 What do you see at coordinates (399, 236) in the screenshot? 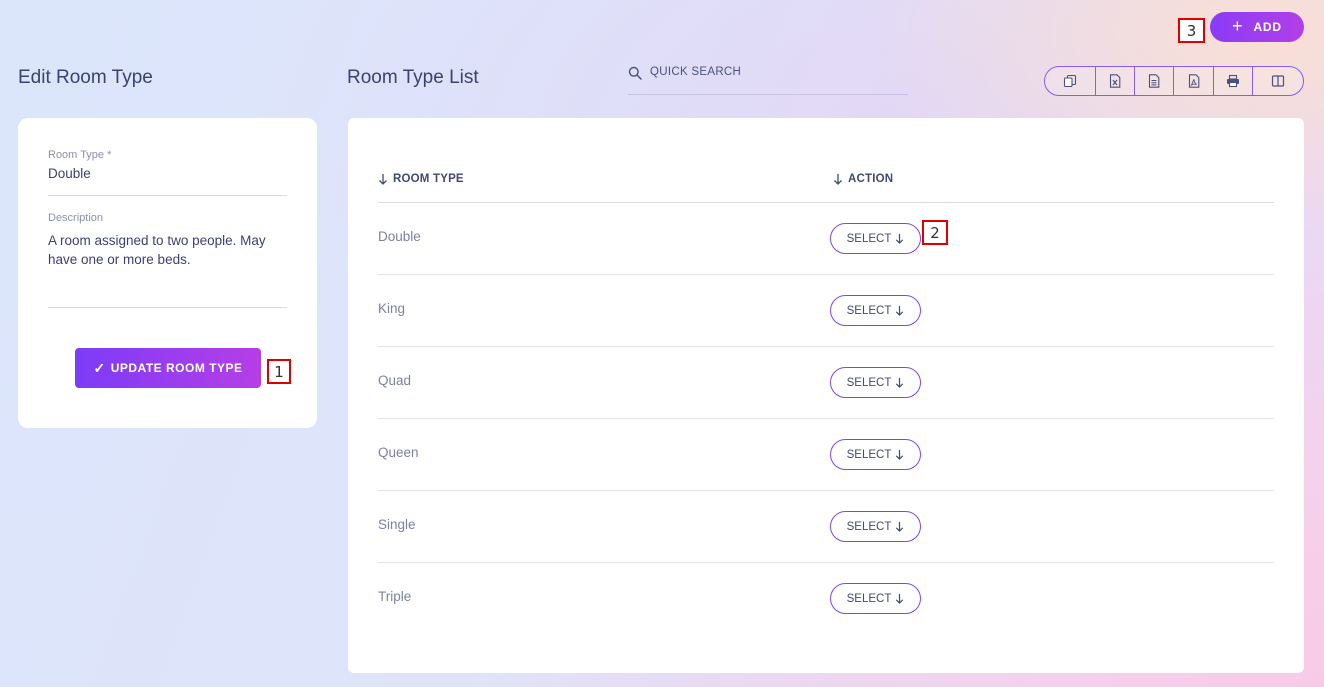
I see `room-type-name: Double` at bounding box center [399, 236].